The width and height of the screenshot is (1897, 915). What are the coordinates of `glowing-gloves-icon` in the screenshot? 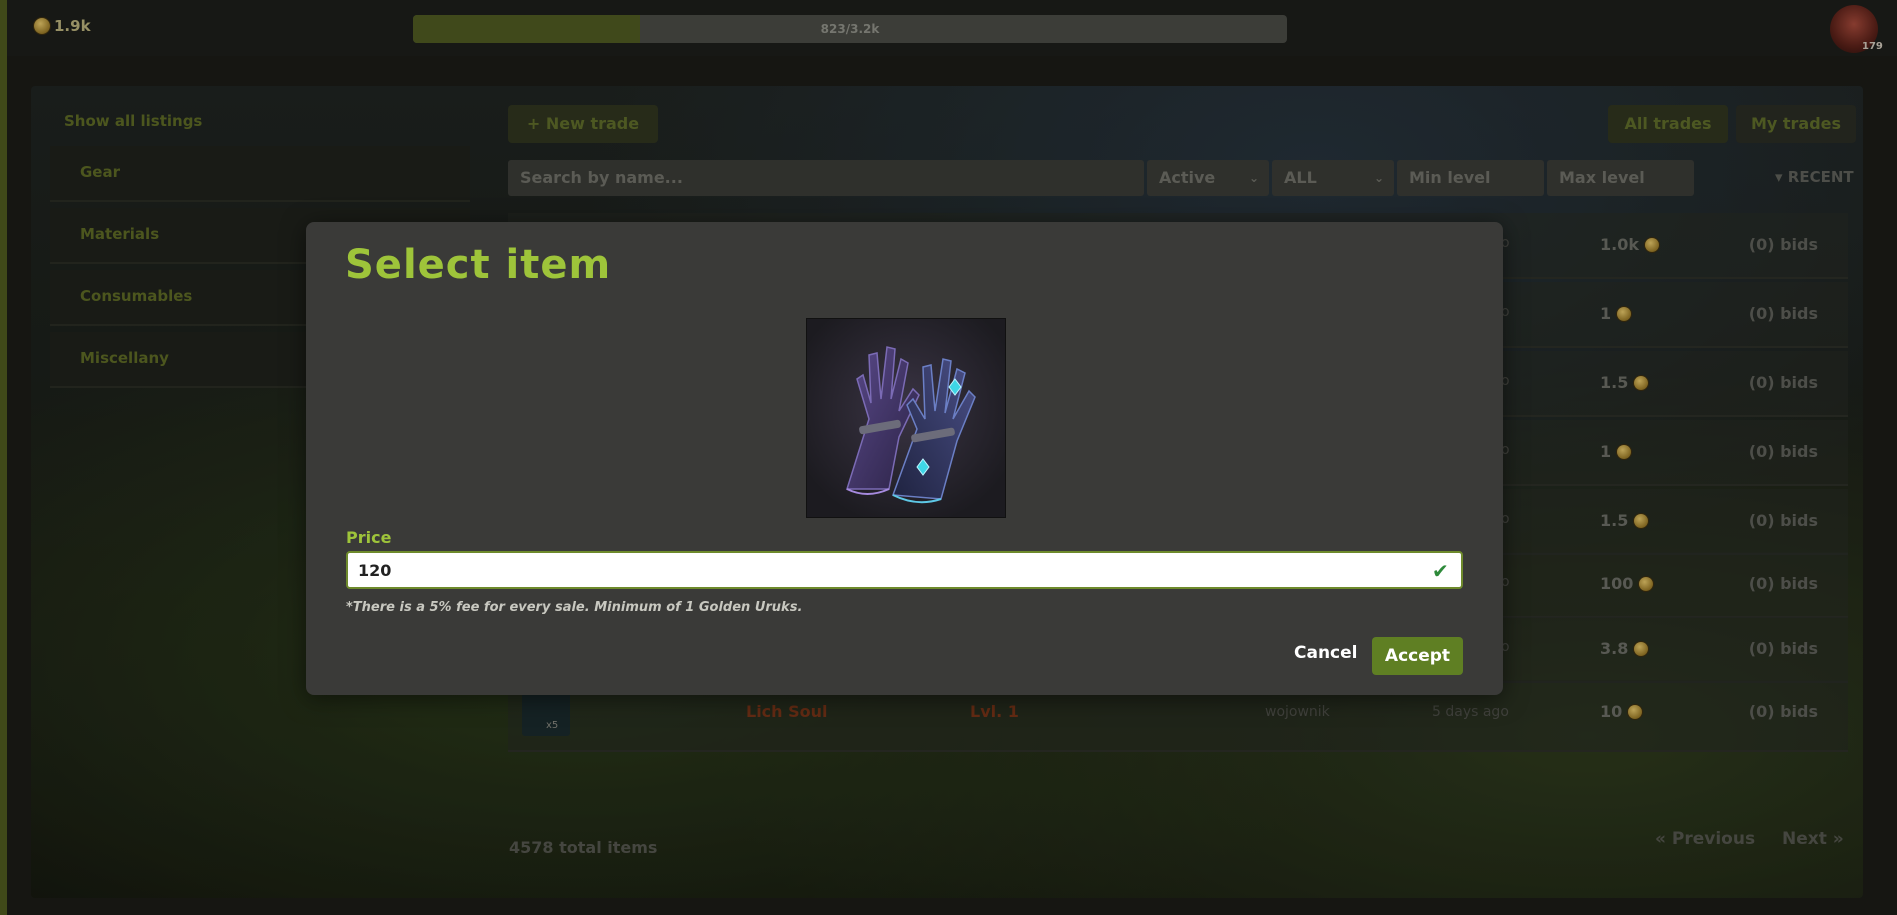 It's located at (906, 418).